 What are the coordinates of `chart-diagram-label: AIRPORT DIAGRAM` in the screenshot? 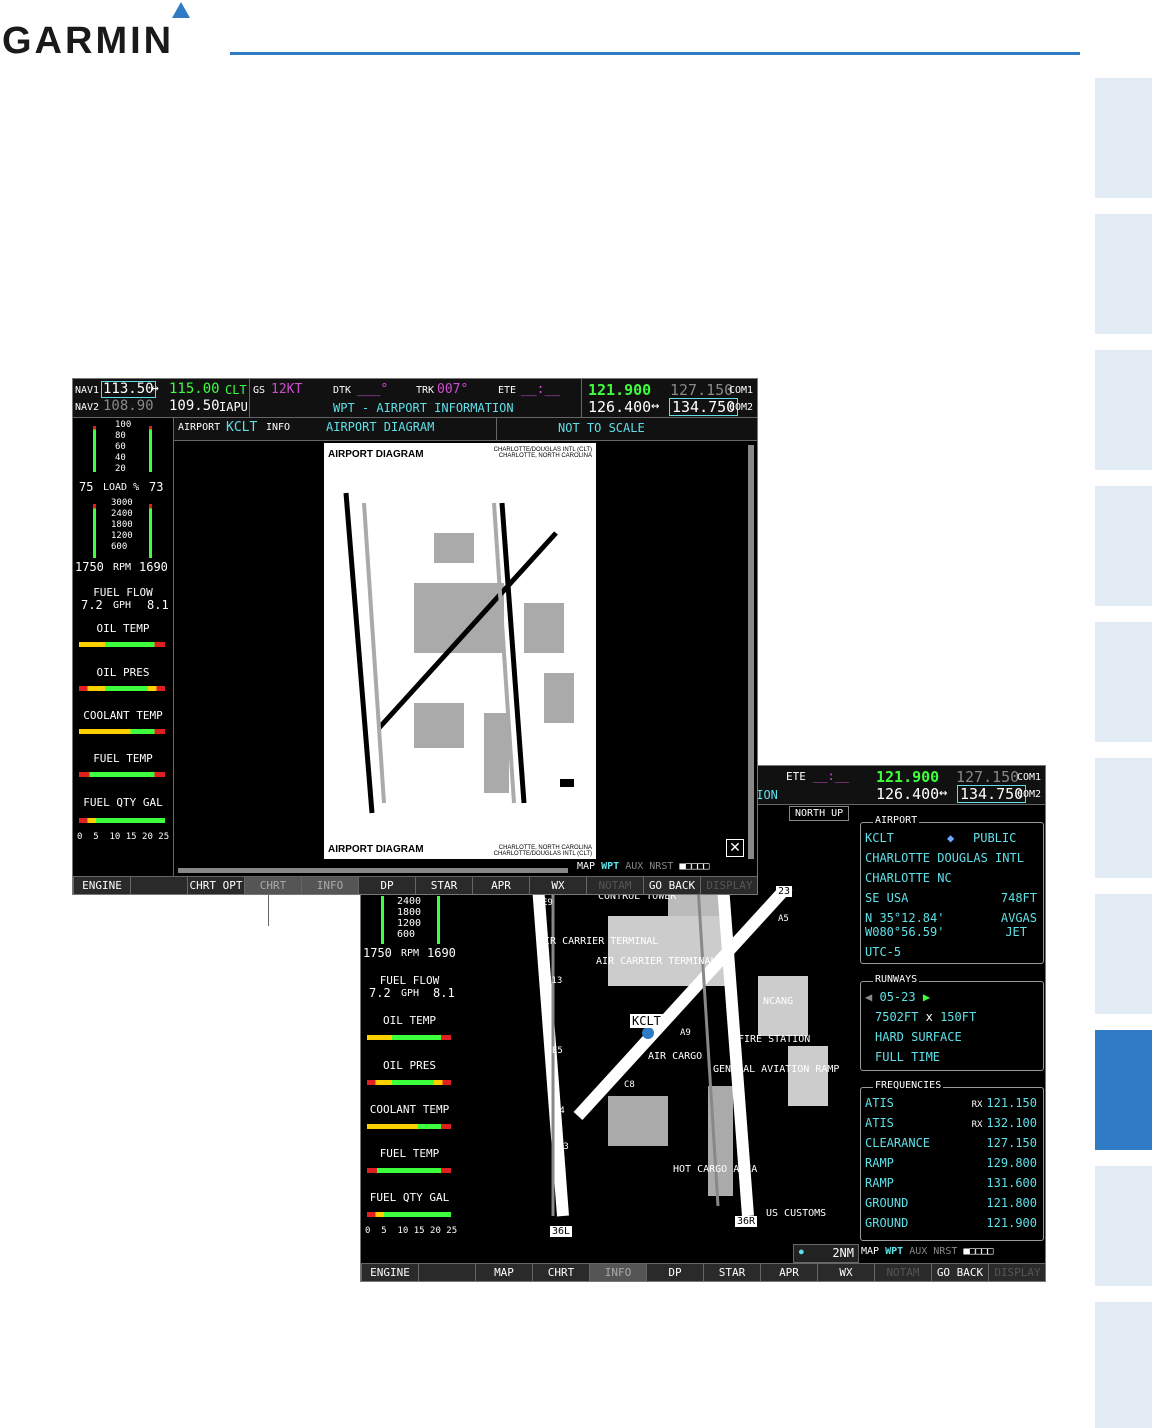 It's located at (380, 427).